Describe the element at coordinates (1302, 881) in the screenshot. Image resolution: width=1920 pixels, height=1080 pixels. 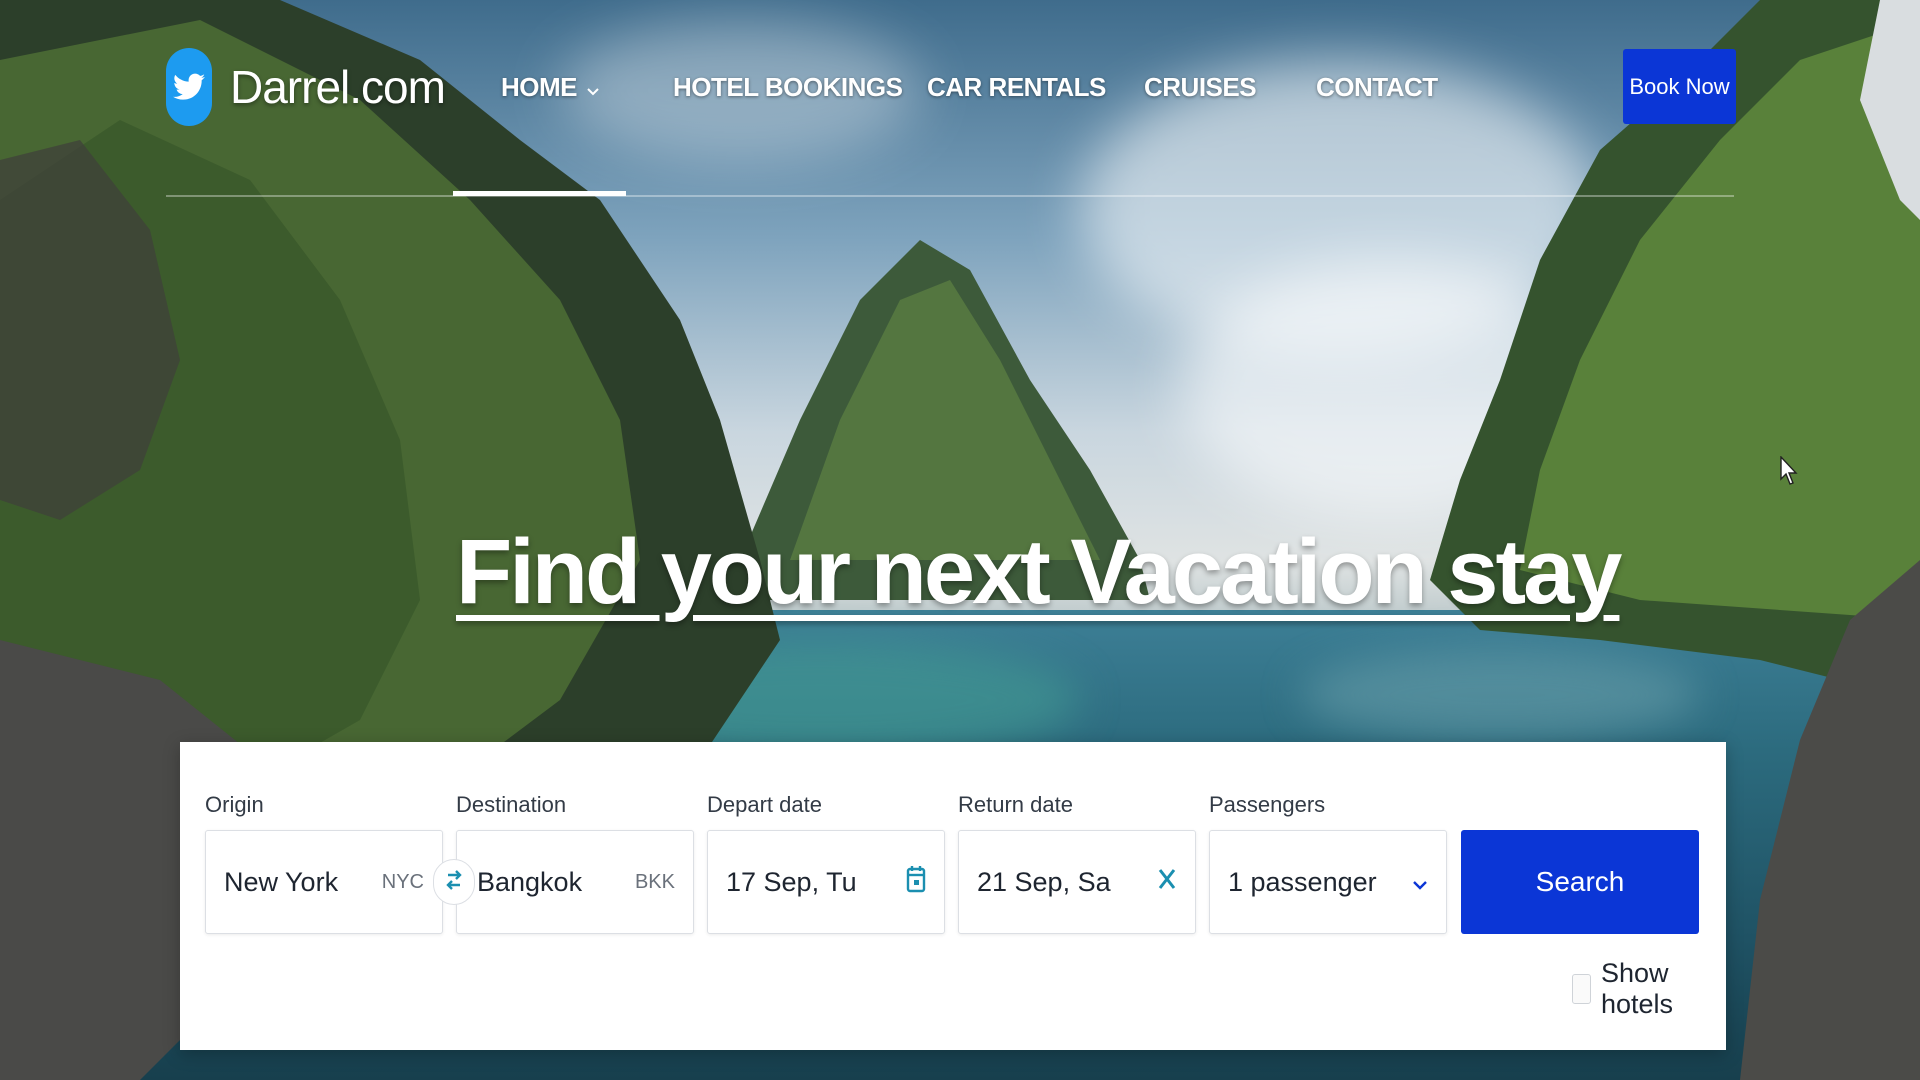
I see `passengers-value: 1 passenger` at that location.